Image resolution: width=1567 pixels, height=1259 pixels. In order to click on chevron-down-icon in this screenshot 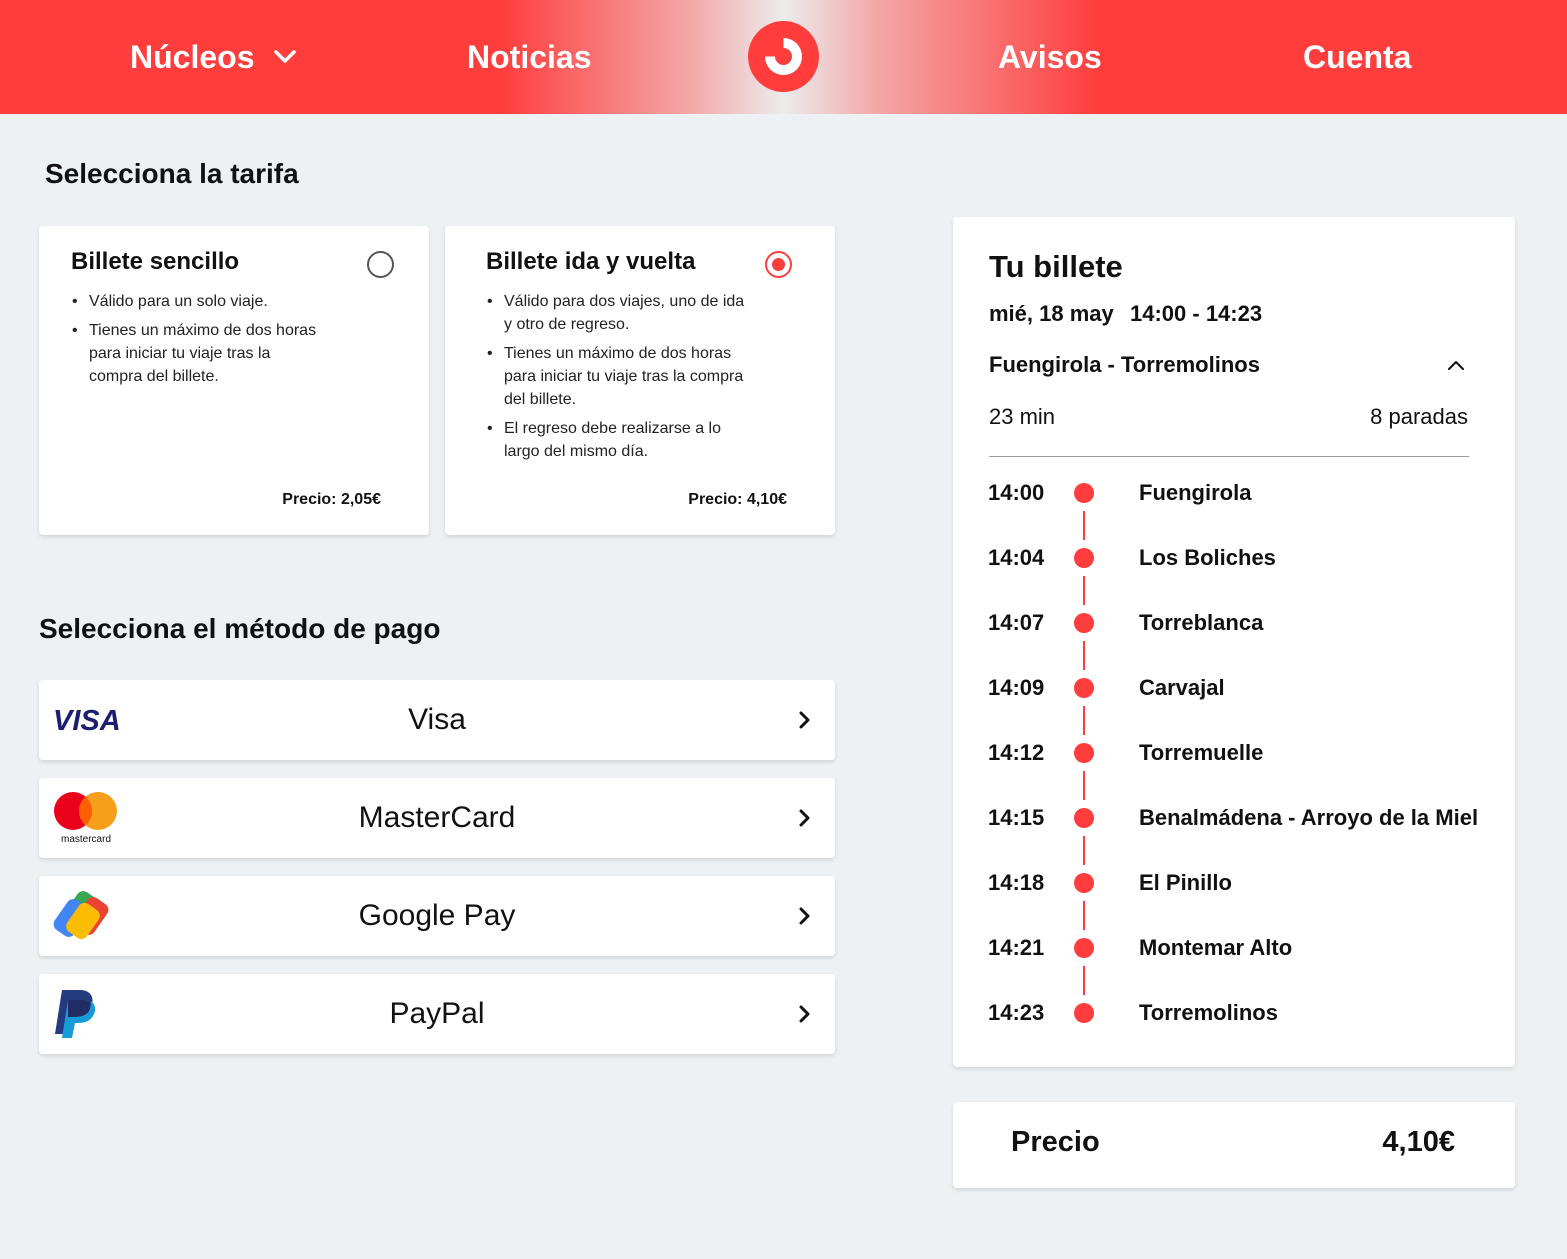, I will do `click(285, 56)`.